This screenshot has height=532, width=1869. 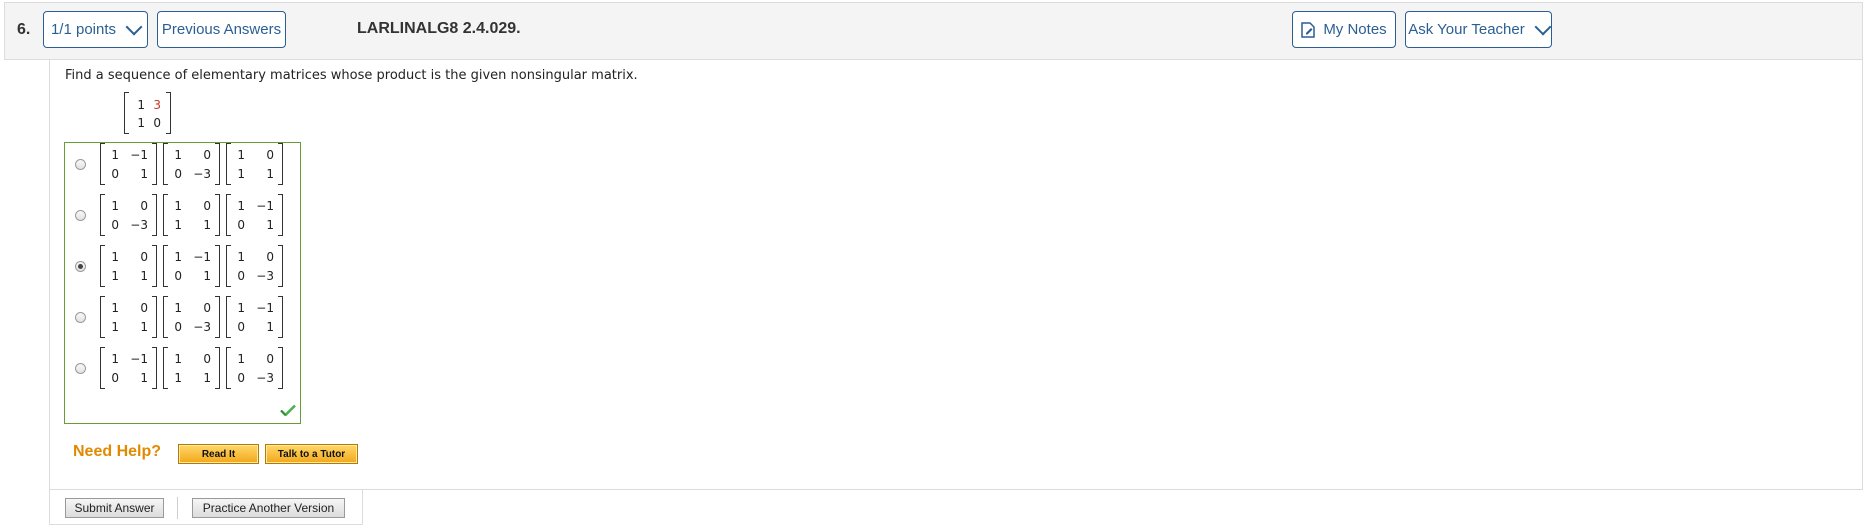 What do you see at coordinates (157, 105) in the screenshot?
I see `given-cell-1-2: 3` at bounding box center [157, 105].